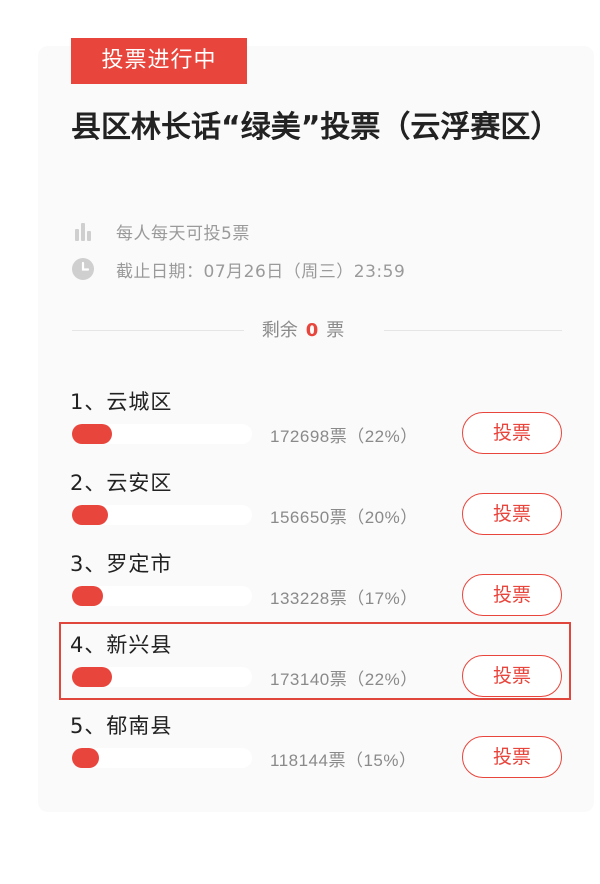 This screenshot has height=884, width=600. Describe the element at coordinates (320, 584) in the screenshot. I see `candidate-item: 3、罗定市 133228票（17%） 投票` at that location.